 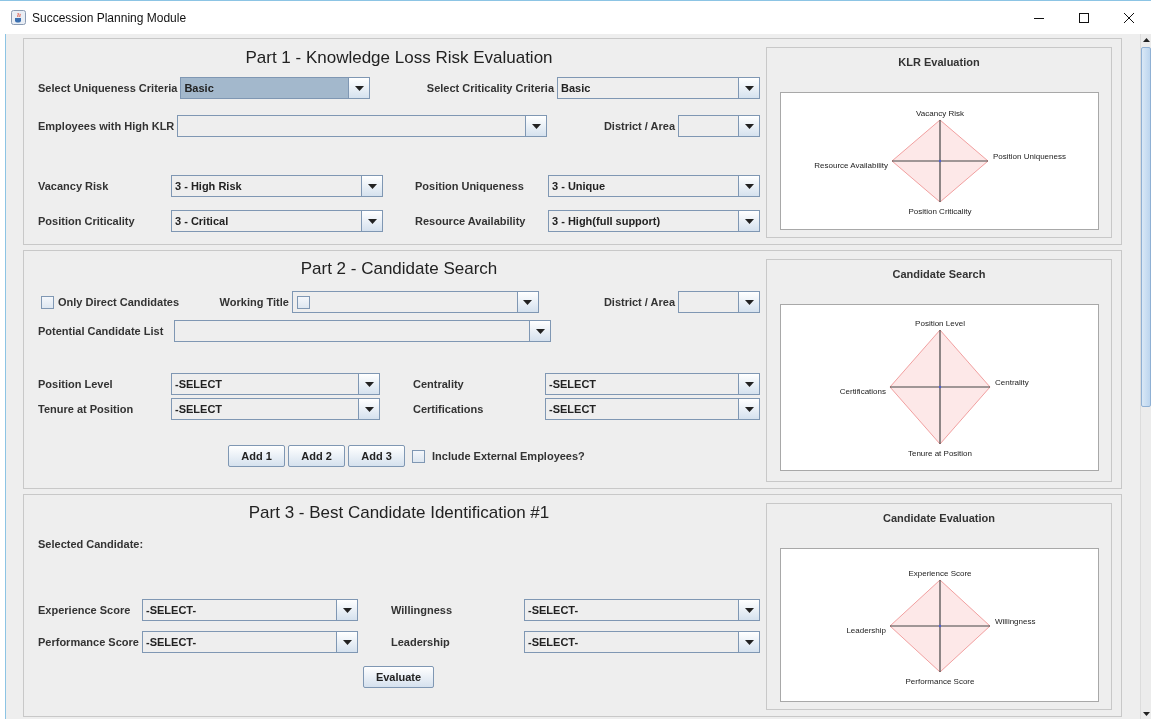 What do you see at coordinates (86, 409) in the screenshot?
I see `field-label: Tenure at Position` at bounding box center [86, 409].